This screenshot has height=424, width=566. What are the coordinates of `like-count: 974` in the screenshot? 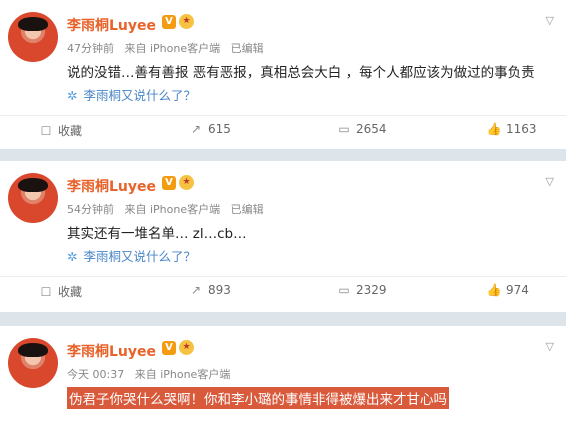 It's located at (517, 290).